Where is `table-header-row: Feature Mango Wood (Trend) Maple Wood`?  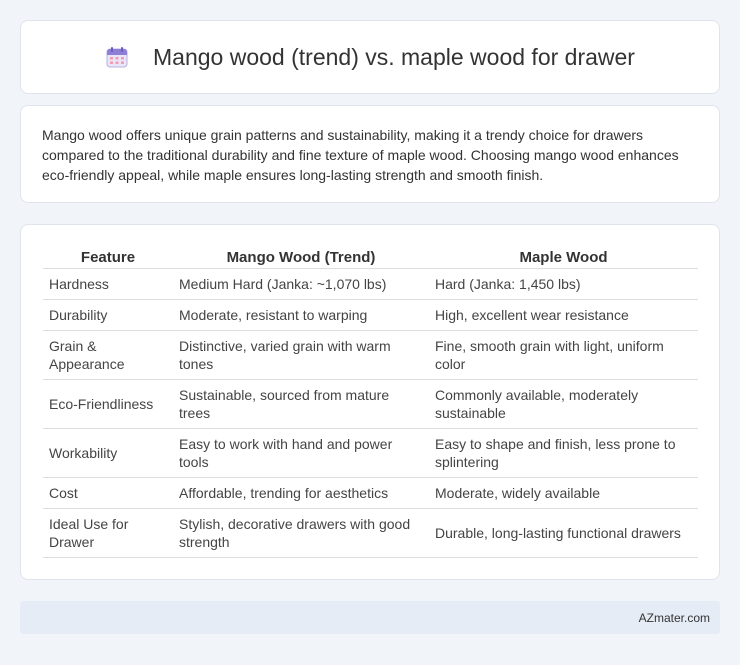
table-header-row: Feature Mango Wood (Trend) Maple Wood is located at coordinates (370, 257).